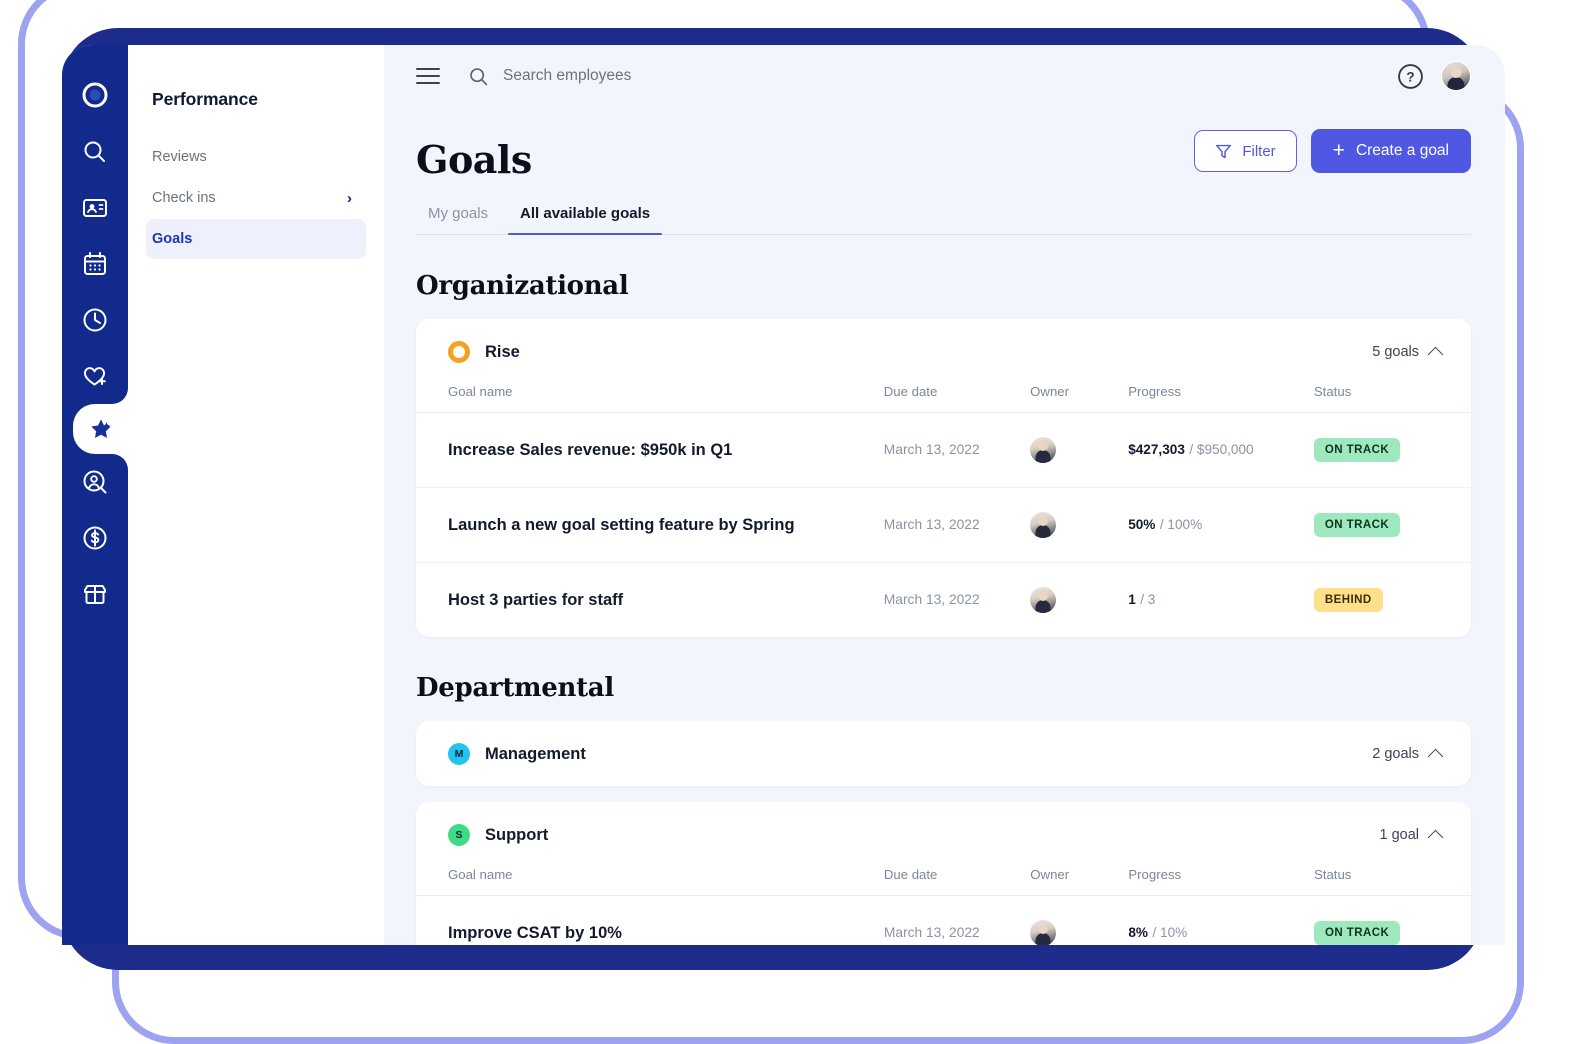 This screenshot has width=1588, height=1044. What do you see at coordinates (713, 76) in the screenshot?
I see `search-input` at bounding box center [713, 76].